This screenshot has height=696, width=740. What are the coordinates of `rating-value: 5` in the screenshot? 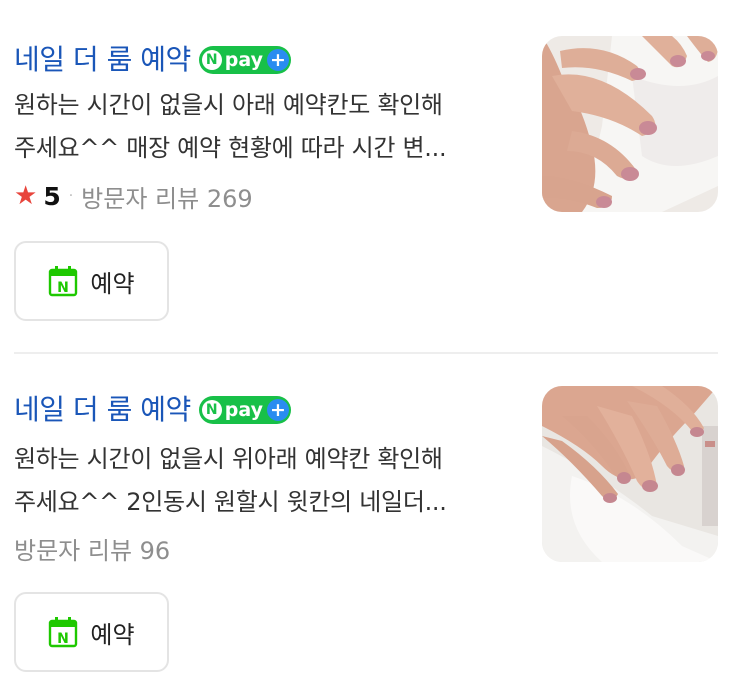 It's located at (52, 196).